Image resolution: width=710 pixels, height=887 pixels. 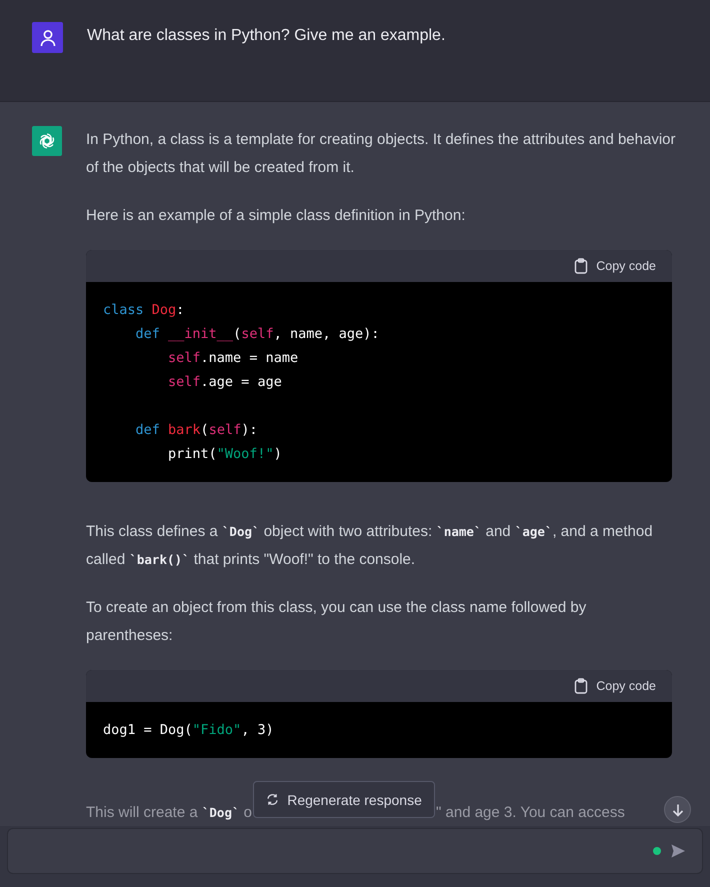 I want to click on send-icon, so click(x=678, y=851).